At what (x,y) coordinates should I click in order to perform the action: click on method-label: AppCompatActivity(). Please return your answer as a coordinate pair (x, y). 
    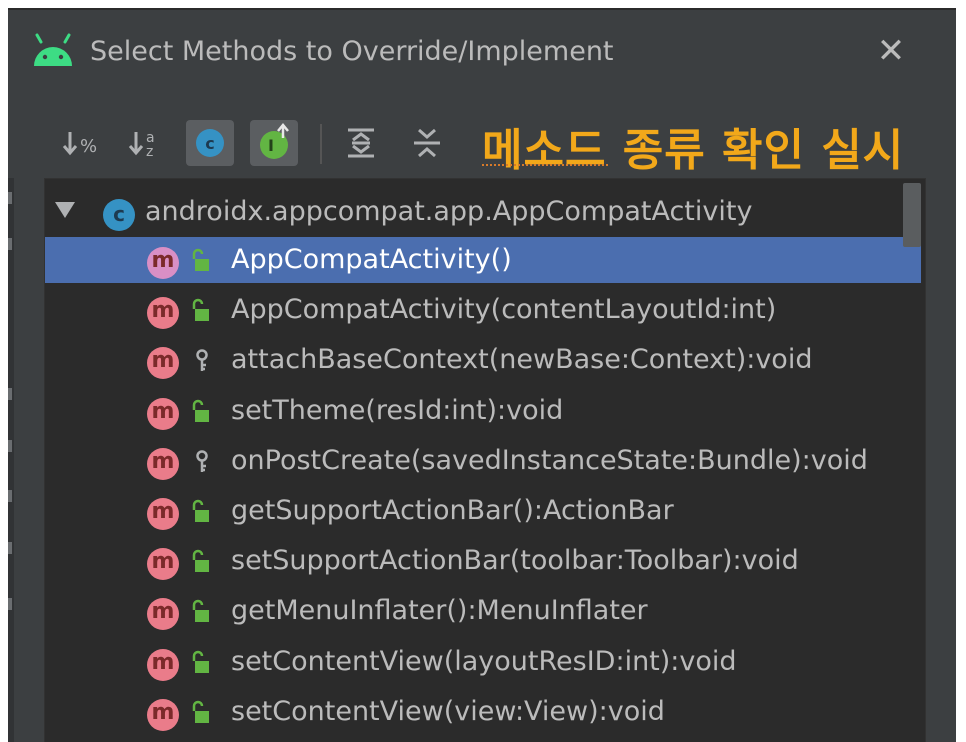
    Looking at the image, I should click on (371, 259).